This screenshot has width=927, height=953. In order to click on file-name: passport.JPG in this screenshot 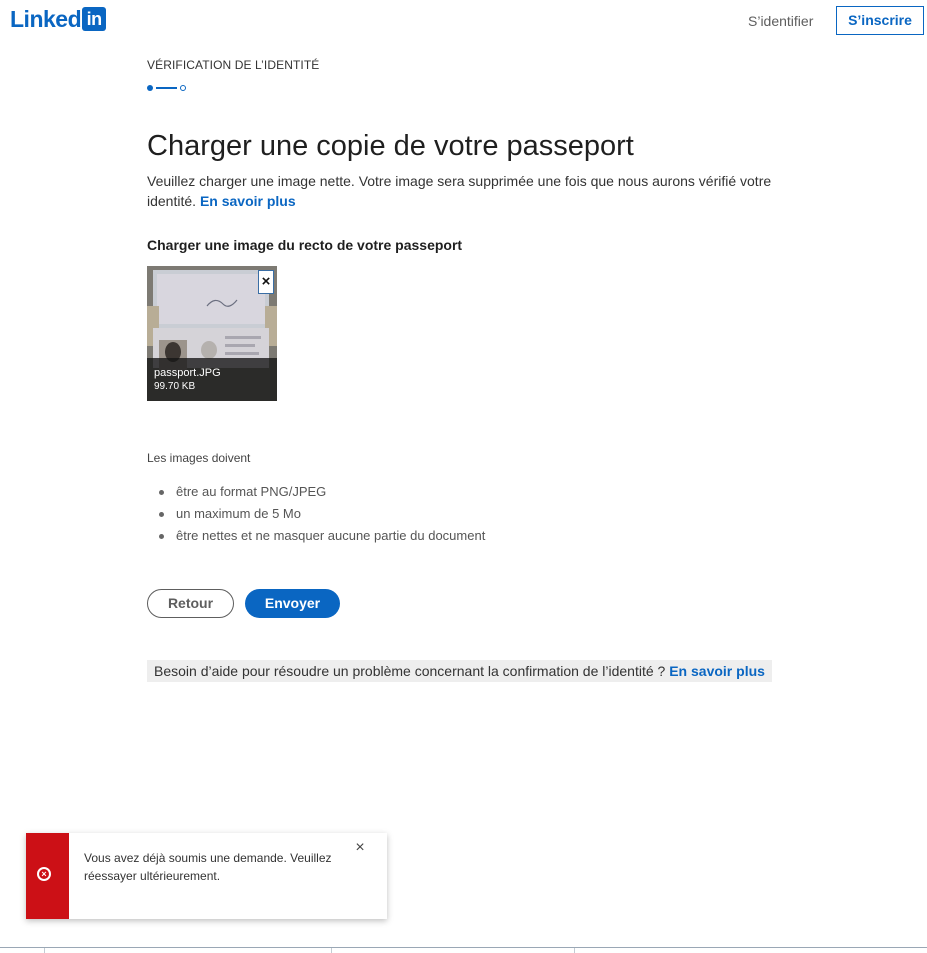, I will do `click(187, 373)`.